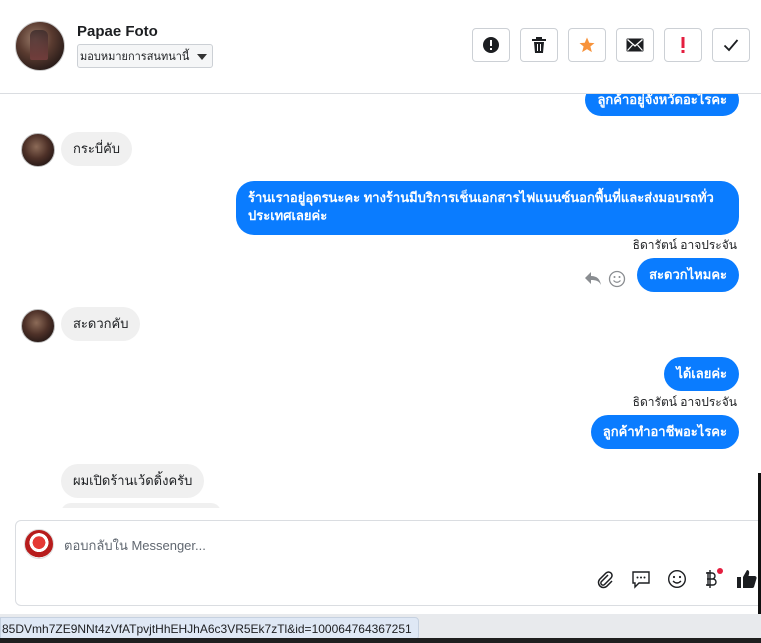 Image resolution: width=761 pixels, height=643 pixels. Describe the element at coordinates (40, 46) in the screenshot. I see `contact-avatar` at that location.